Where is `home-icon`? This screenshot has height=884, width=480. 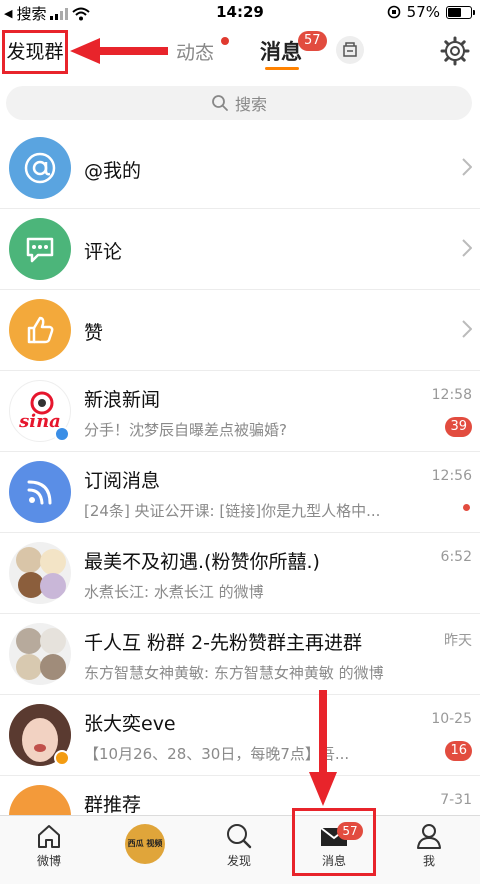
home-icon is located at coordinates (49, 836).